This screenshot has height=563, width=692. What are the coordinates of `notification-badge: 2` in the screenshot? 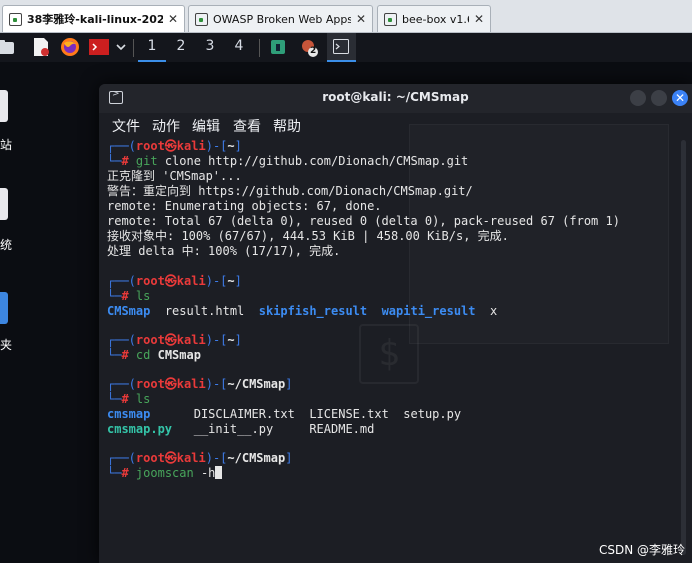 It's located at (313, 51).